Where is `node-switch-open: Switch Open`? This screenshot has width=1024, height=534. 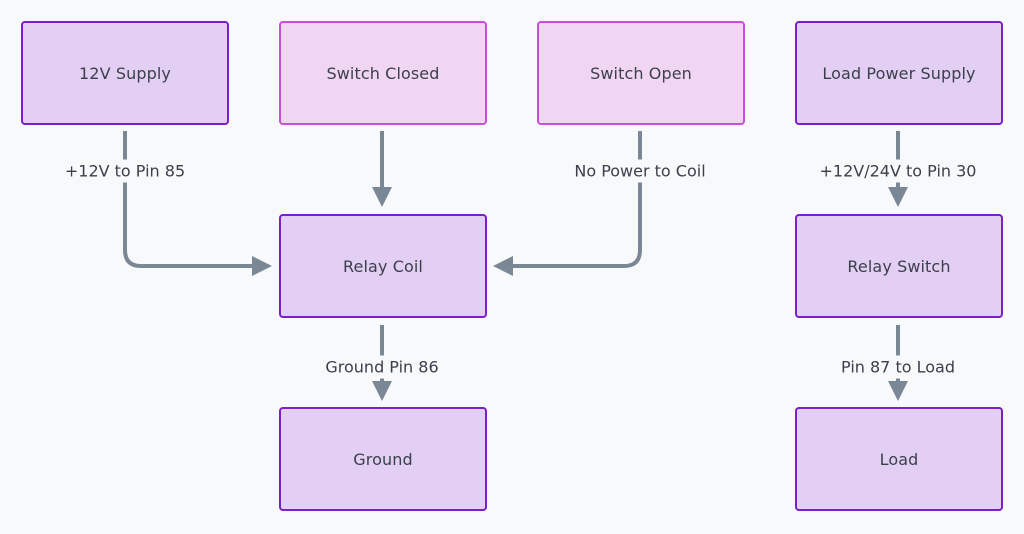
node-switch-open: Switch Open is located at coordinates (641, 73).